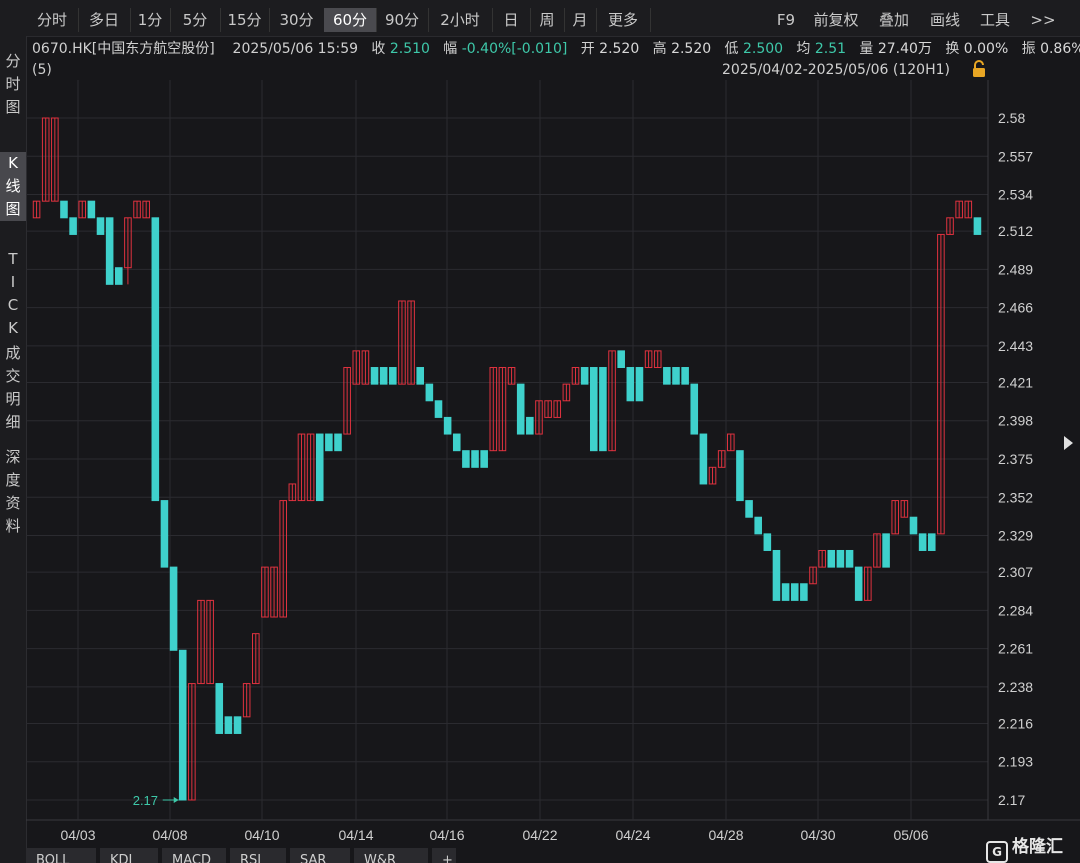 The image size is (1080, 863). Describe the element at coordinates (13, 186) in the screenshot. I see `sidebar-item-1: K线图` at that location.